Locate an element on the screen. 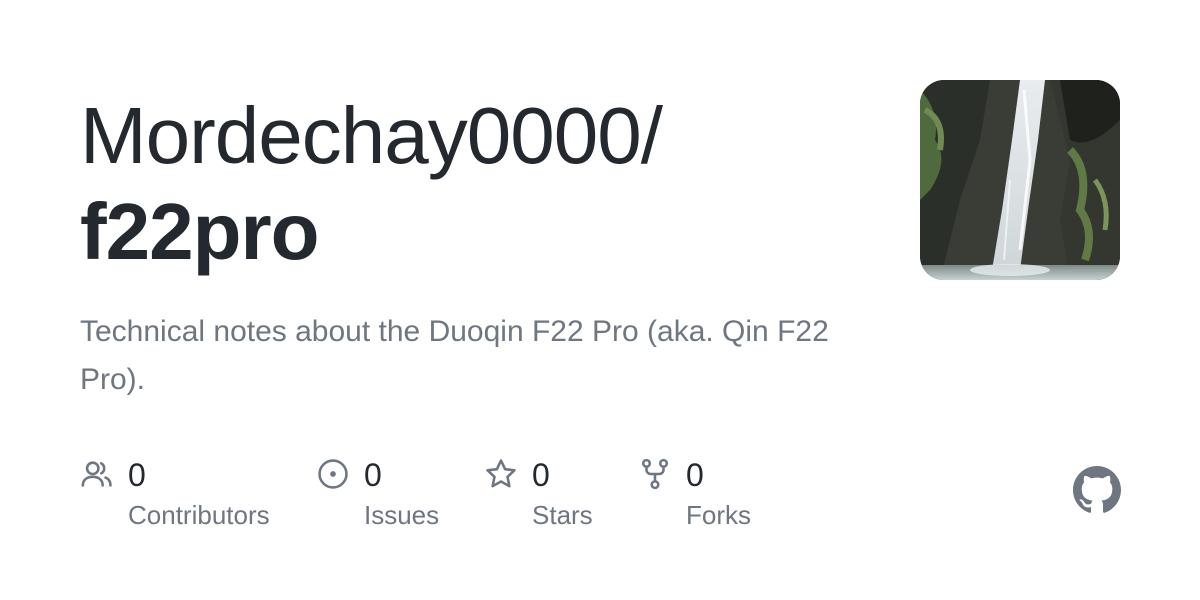 Image resolution: width=1200 pixels, height=600 pixels. stat-label: Forks is located at coordinates (718, 515).